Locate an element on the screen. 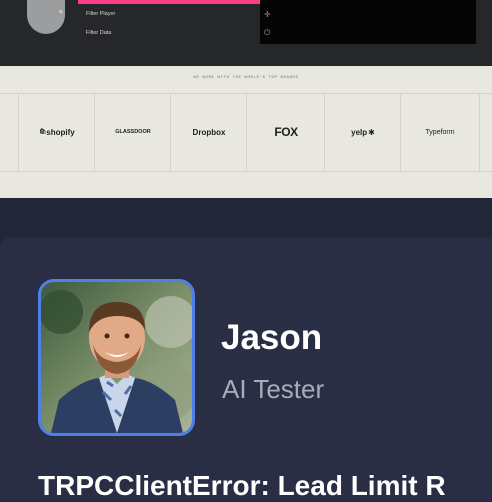 The height and width of the screenshot is (502, 492). typeform-logo: Typeform is located at coordinates (440, 132).